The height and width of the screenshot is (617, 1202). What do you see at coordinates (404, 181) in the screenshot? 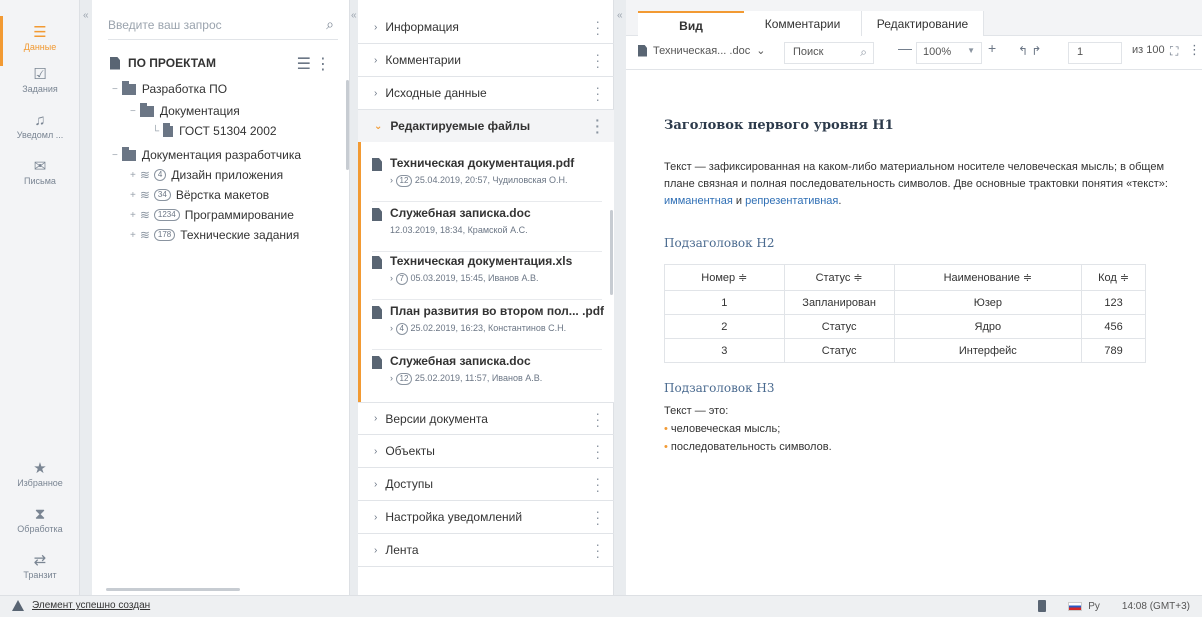
I see `version-count: 12` at bounding box center [404, 181].